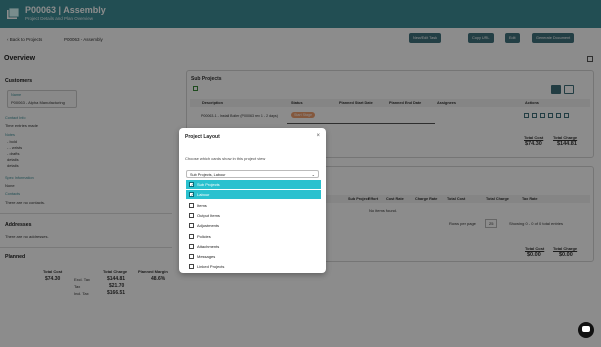 The width and height of the screenshot is (601, 347). What do you see at coordinates (318, 136) in the screenshot?
I see `close-icon: ×` at bounding box center [318, 136].